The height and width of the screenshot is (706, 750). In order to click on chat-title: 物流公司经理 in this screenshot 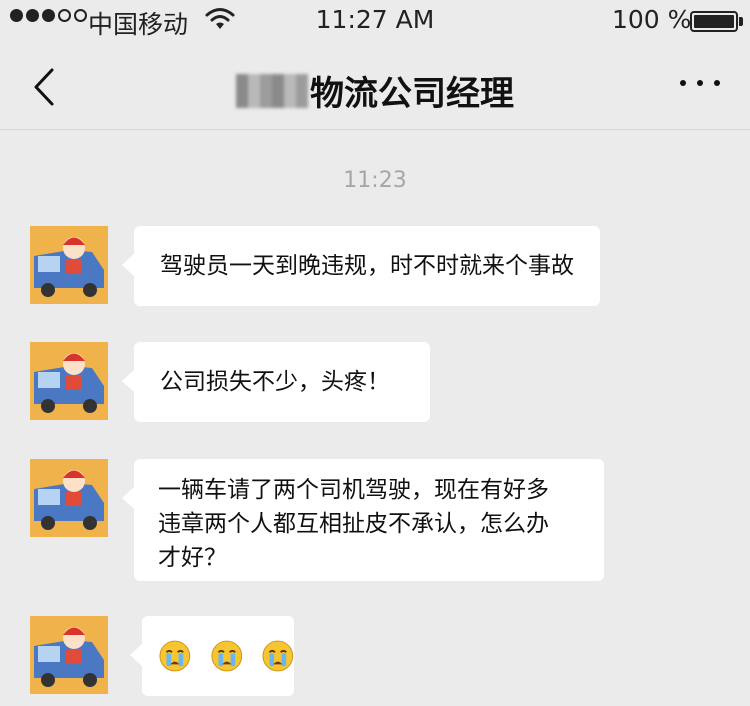, I will do `click(375, 90)`.